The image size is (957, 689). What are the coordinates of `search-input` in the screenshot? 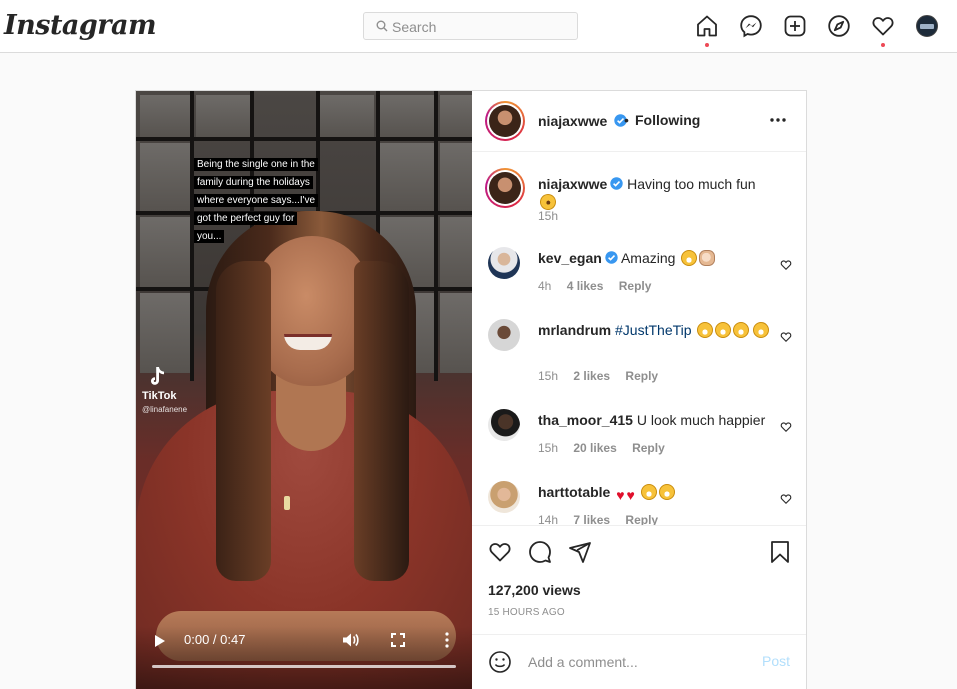 It's located at (482, 27).